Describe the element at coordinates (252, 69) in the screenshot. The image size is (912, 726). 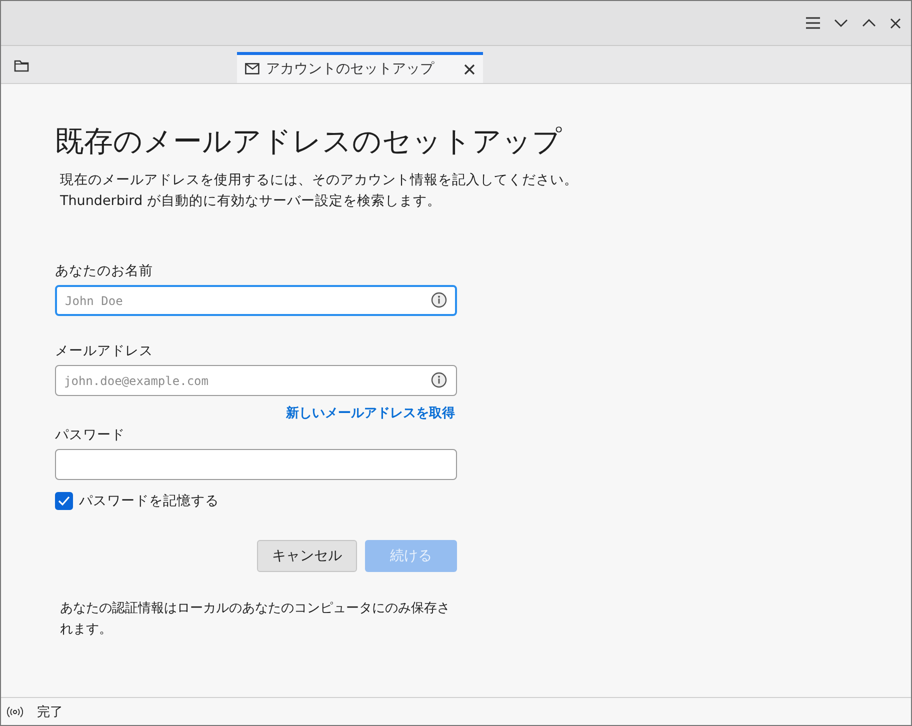
I see `envelope-icon` at that location.